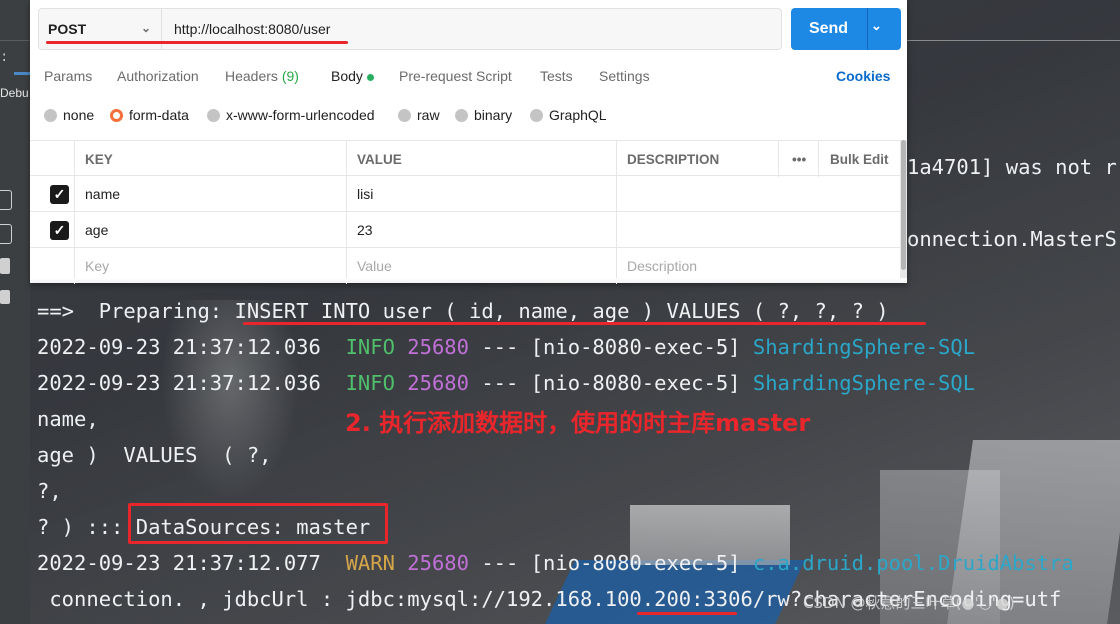  I want to click on preparing-prefix: ==> Preparing:, so click(136, 311).